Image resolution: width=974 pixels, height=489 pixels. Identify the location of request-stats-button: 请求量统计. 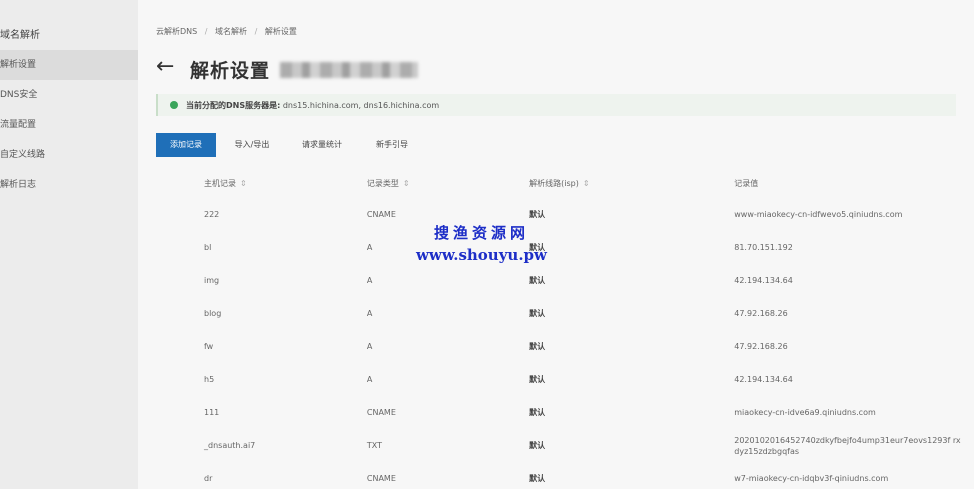
(322, 145).